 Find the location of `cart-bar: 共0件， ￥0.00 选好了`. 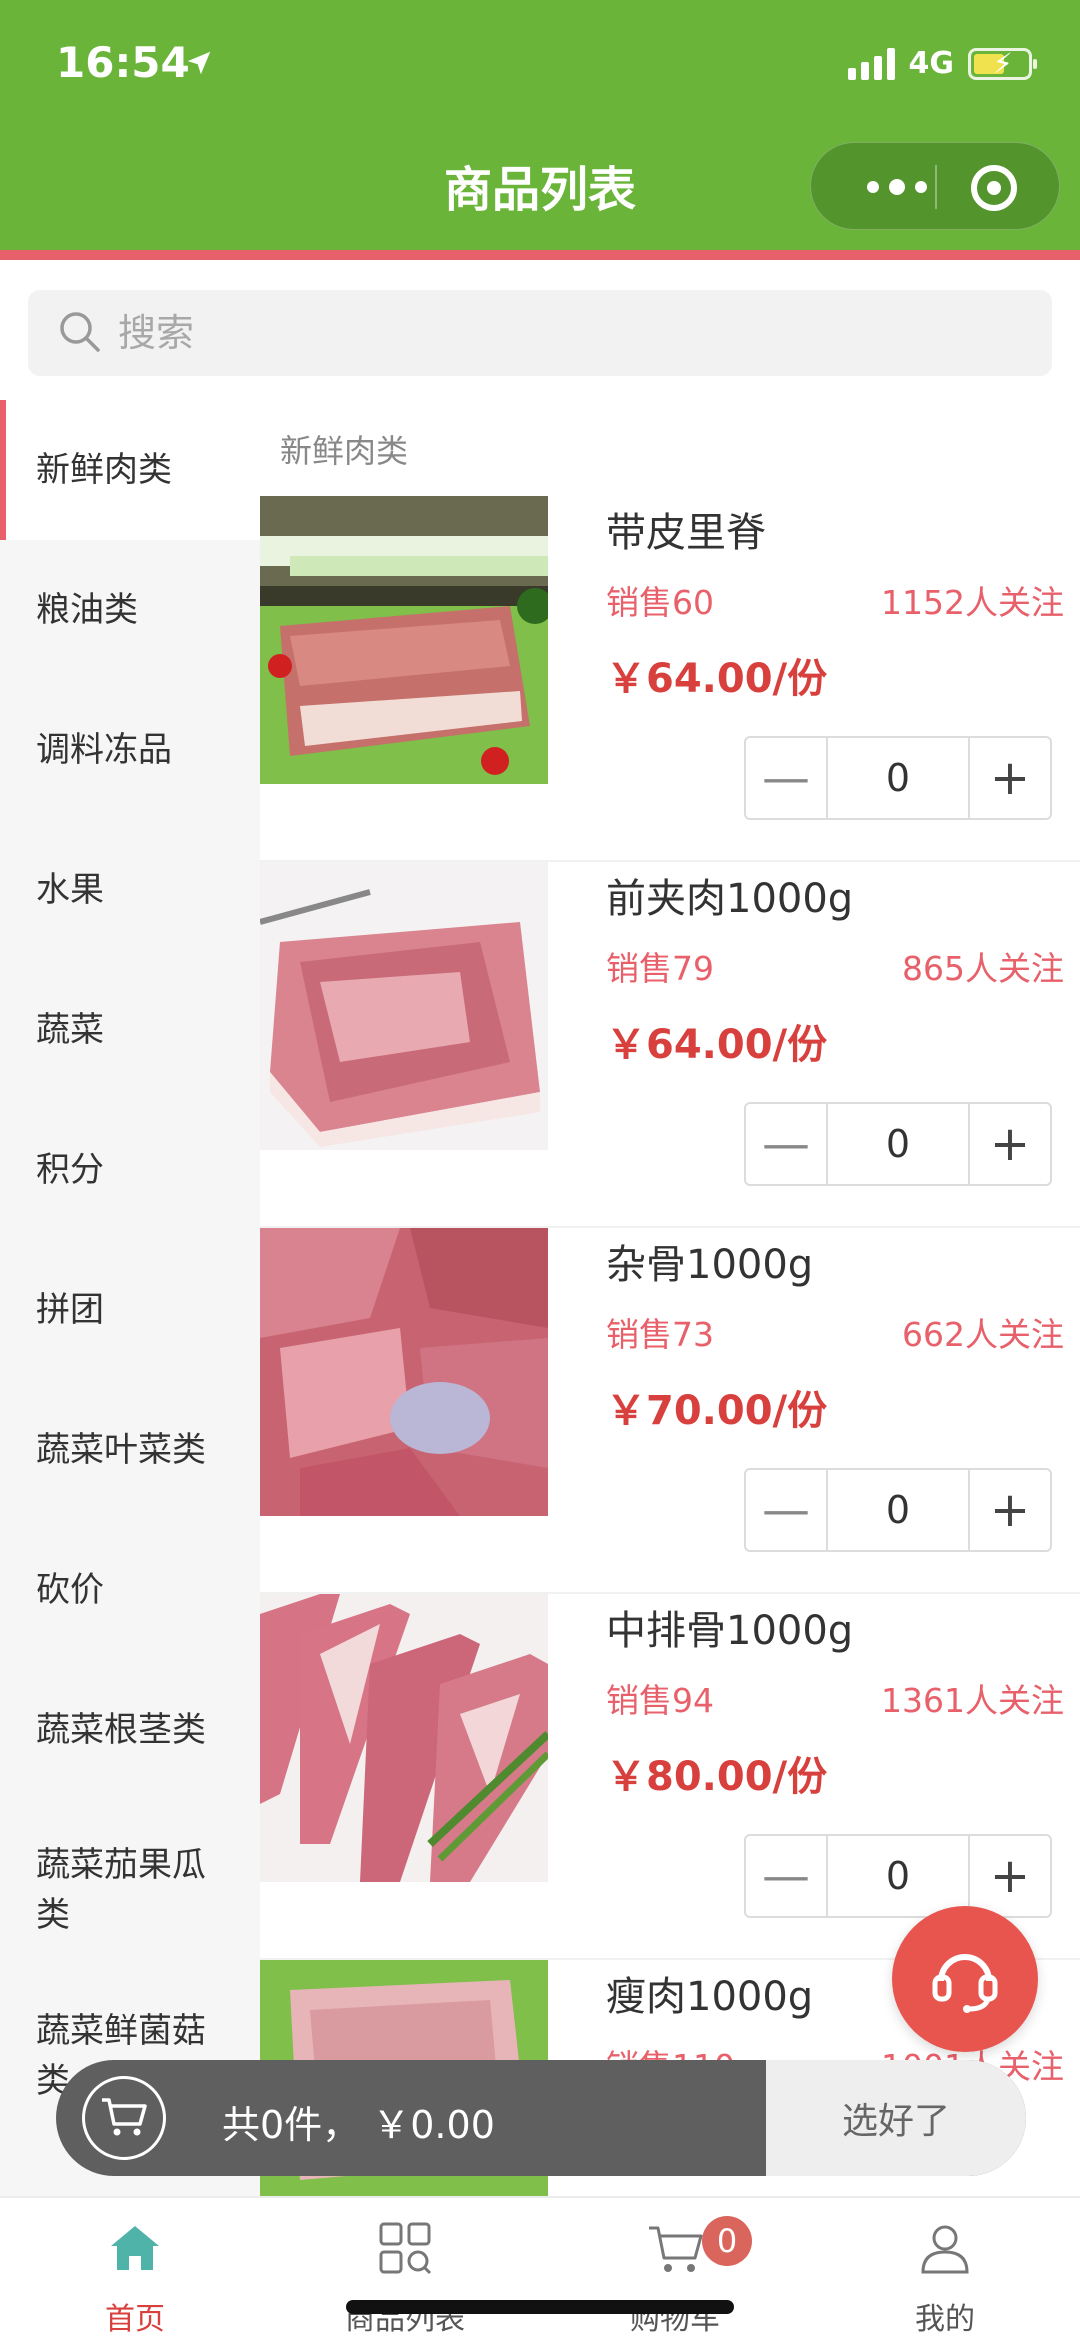

cart-bar: 共0件， ￥0.00 选好了 is located at coordinates (541, 2118).